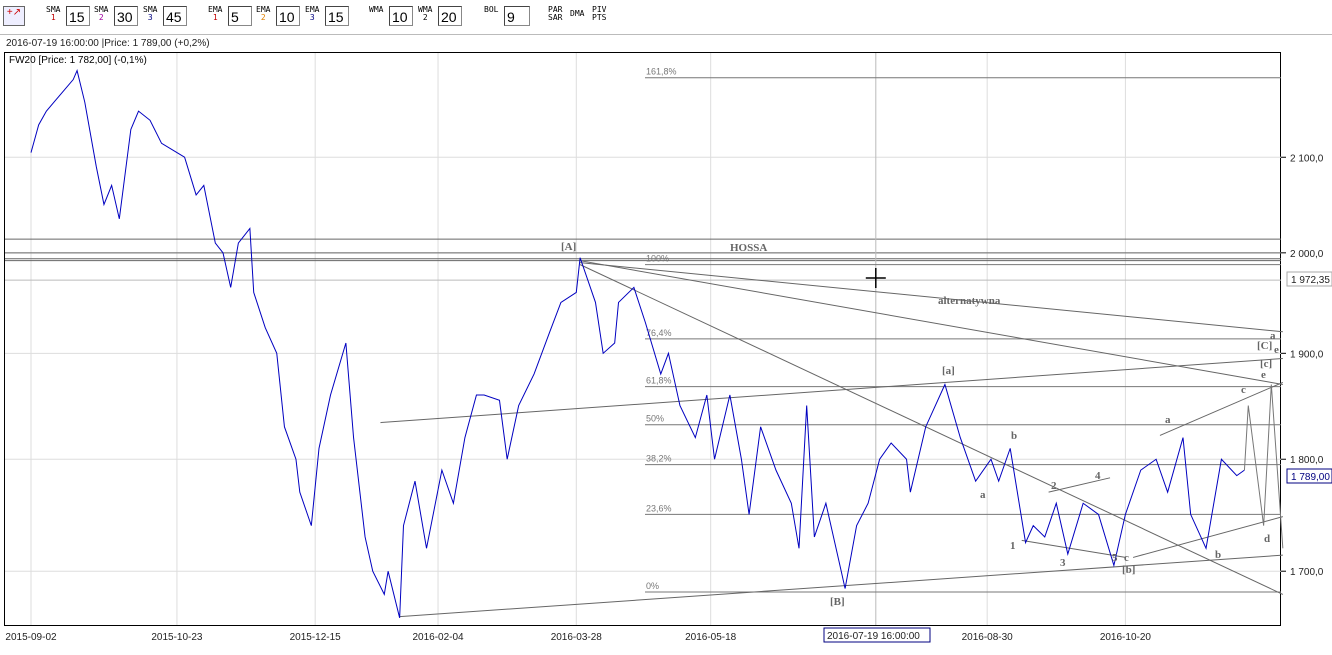  What do you see at coordinates (837, 602) in the screenshot?
I see `wave-label: [B]` at bounding box center [837, 602].